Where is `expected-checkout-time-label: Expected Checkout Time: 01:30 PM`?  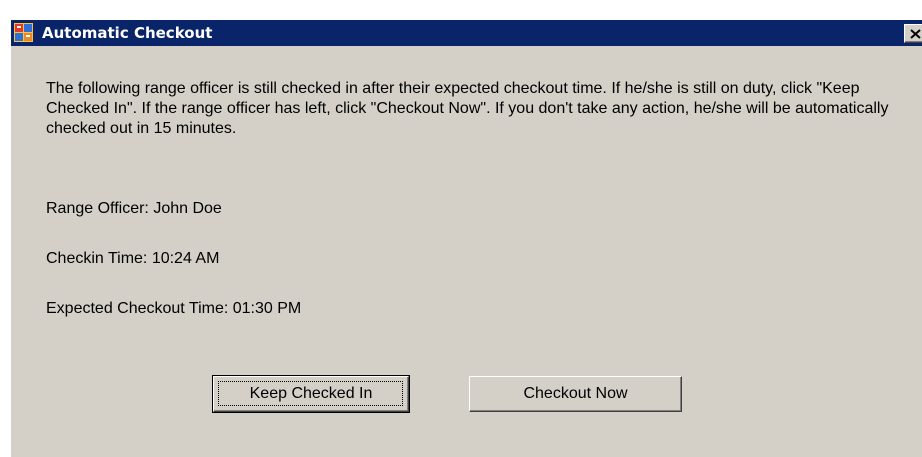
expected-checkout-time-label: Expected Checkout Time: 01:30 PM is located at coordinates (174, 308).